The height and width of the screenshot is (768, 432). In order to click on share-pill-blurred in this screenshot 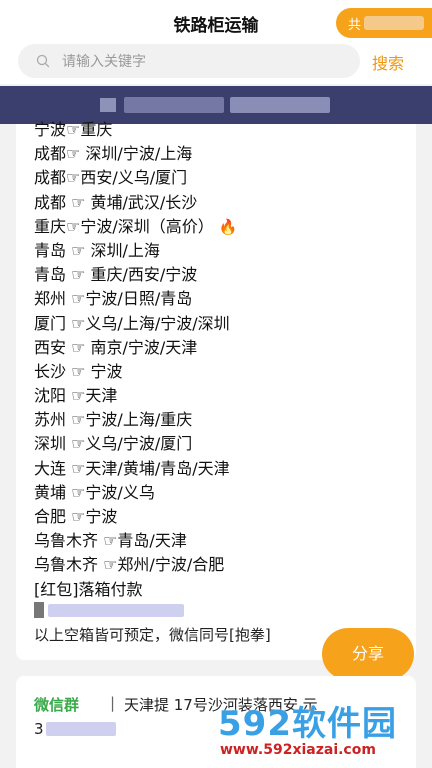, I will do `click(394, 23)`.